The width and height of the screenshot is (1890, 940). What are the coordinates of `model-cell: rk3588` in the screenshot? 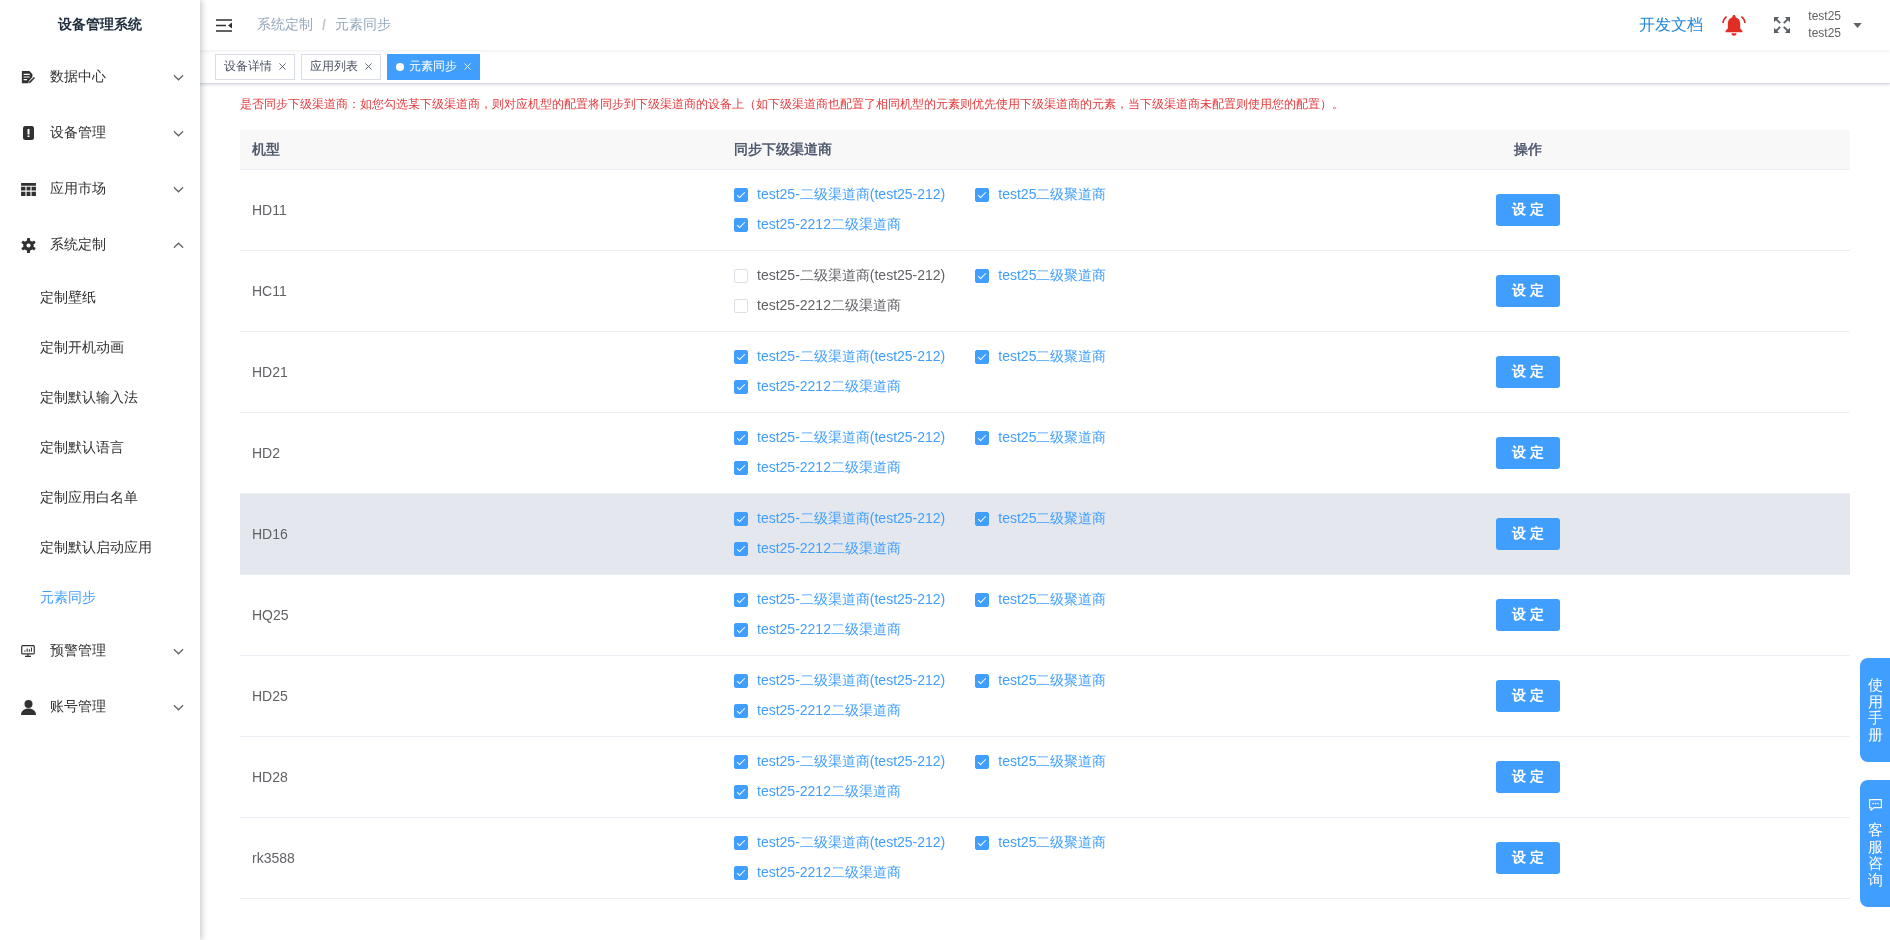 It's located at (273, 858).